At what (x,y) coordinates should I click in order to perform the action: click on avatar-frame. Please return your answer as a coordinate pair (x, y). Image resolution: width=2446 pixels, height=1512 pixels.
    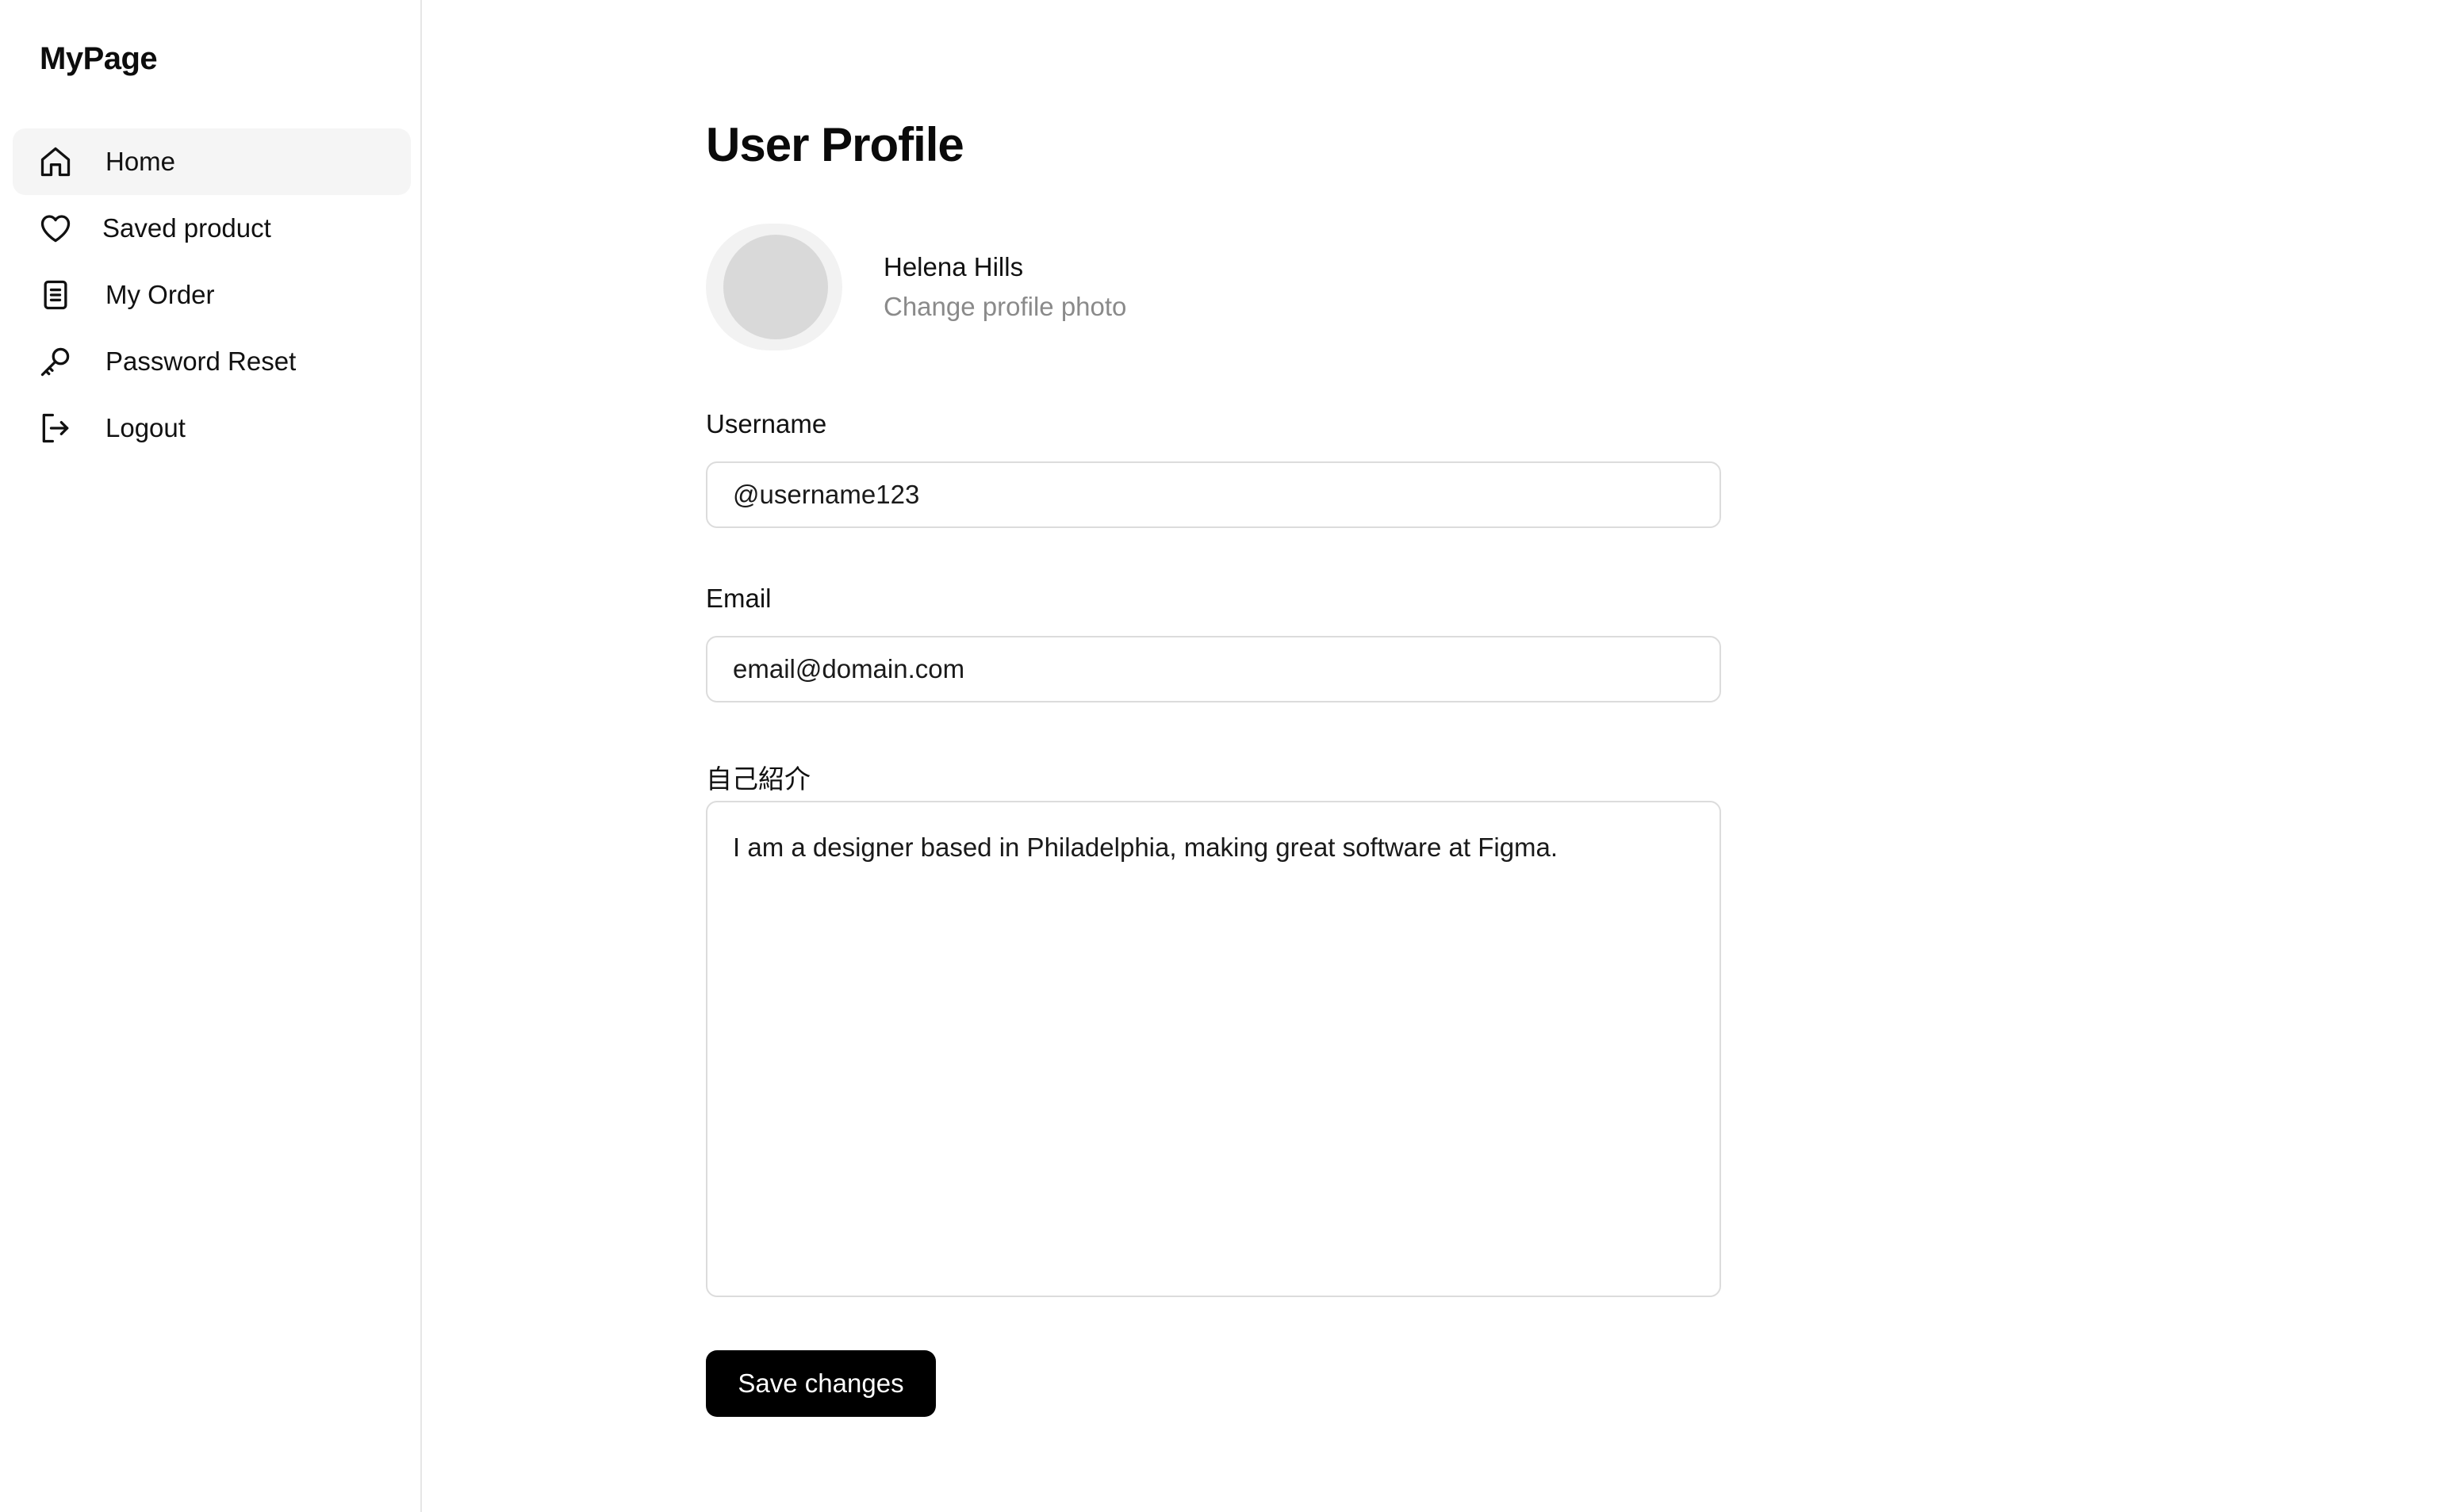
    Looking at the image, I should click on (774, 287).